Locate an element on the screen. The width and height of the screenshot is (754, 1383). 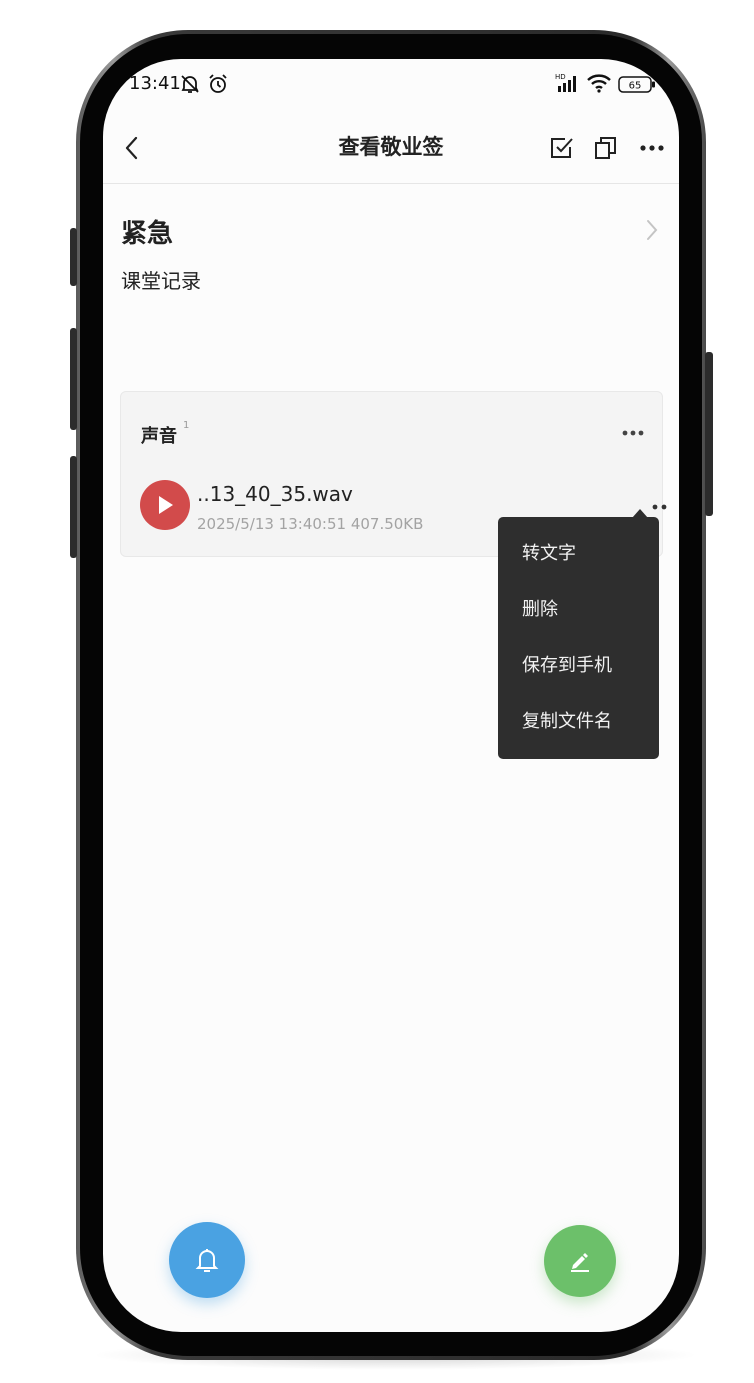
bell-icon is located at coordinates (207, 1260).